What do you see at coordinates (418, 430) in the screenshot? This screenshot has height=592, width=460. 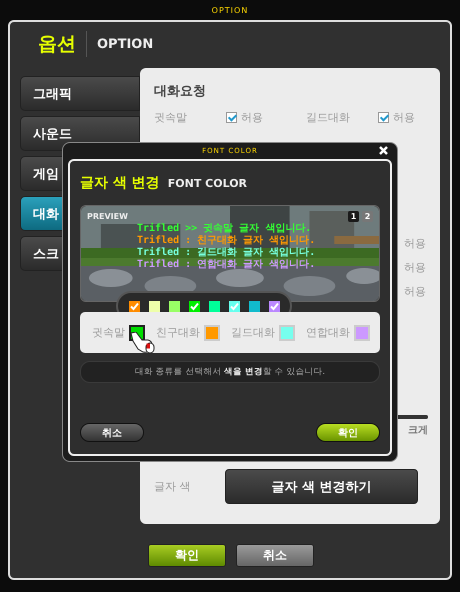 I see `slider-label: 크게` at bounding box center [418, 430].